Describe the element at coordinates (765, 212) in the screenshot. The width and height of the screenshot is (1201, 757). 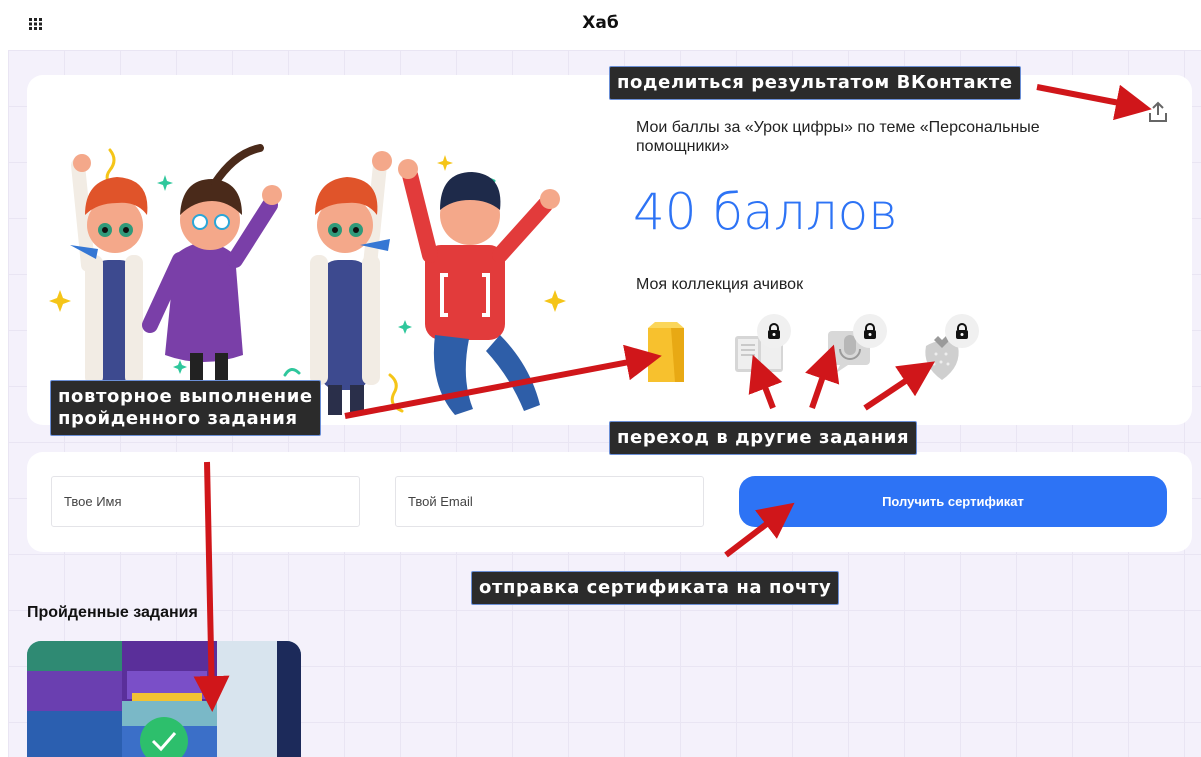
I see `score-value: 40 баллов` at that location.